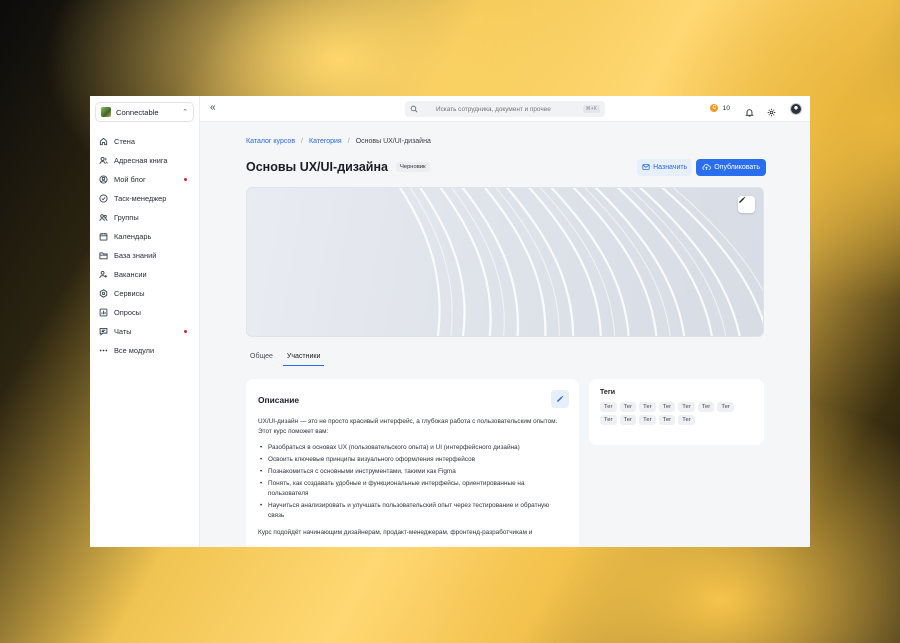 This screenshot has width=900, height=643. What do you see at coordinates (608, 392) in the screenshot?
I see `tags-title: Теги` at bounding box center [608, 392].